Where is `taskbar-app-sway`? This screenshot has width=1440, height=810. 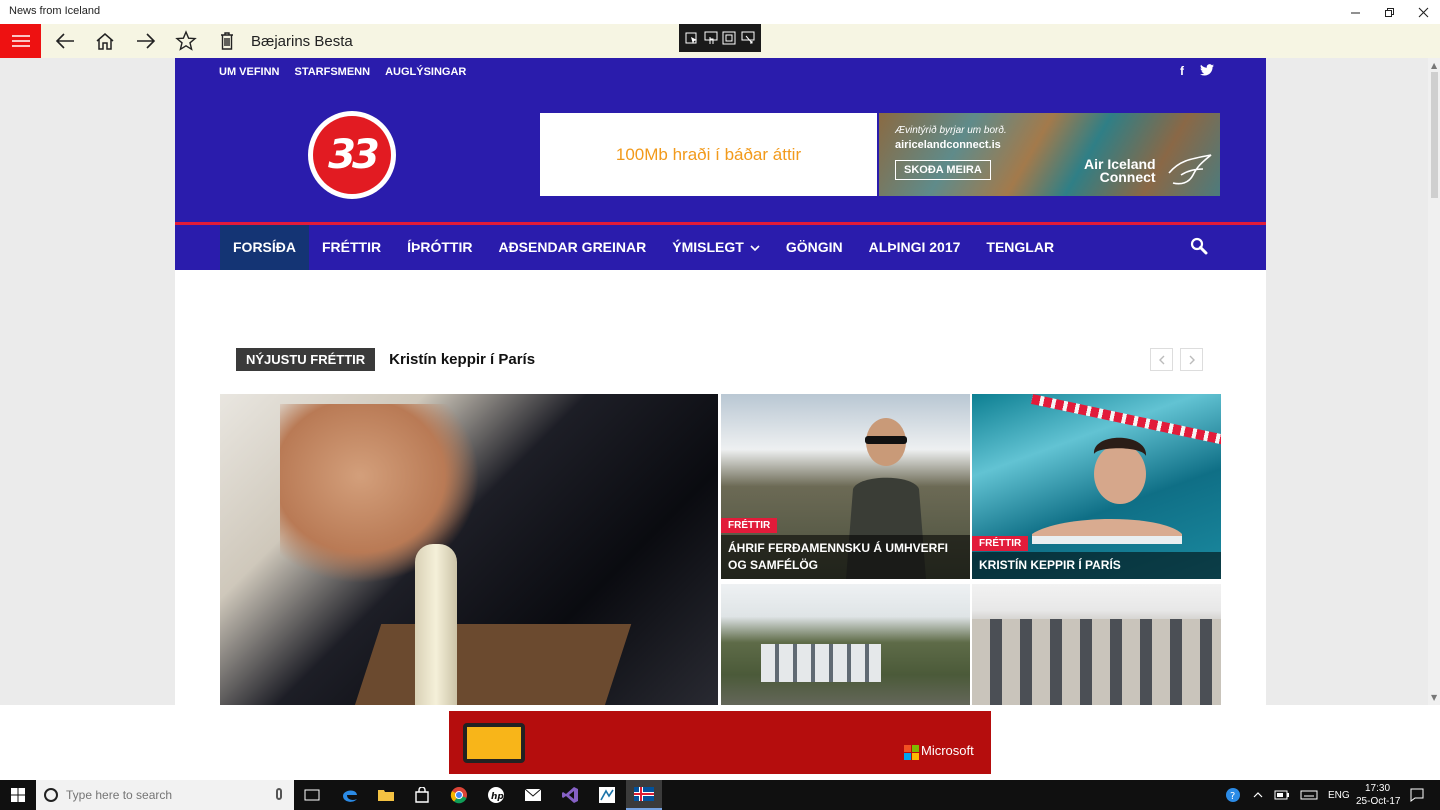
taskbar-app-sway is located at coordinates (607, 795).